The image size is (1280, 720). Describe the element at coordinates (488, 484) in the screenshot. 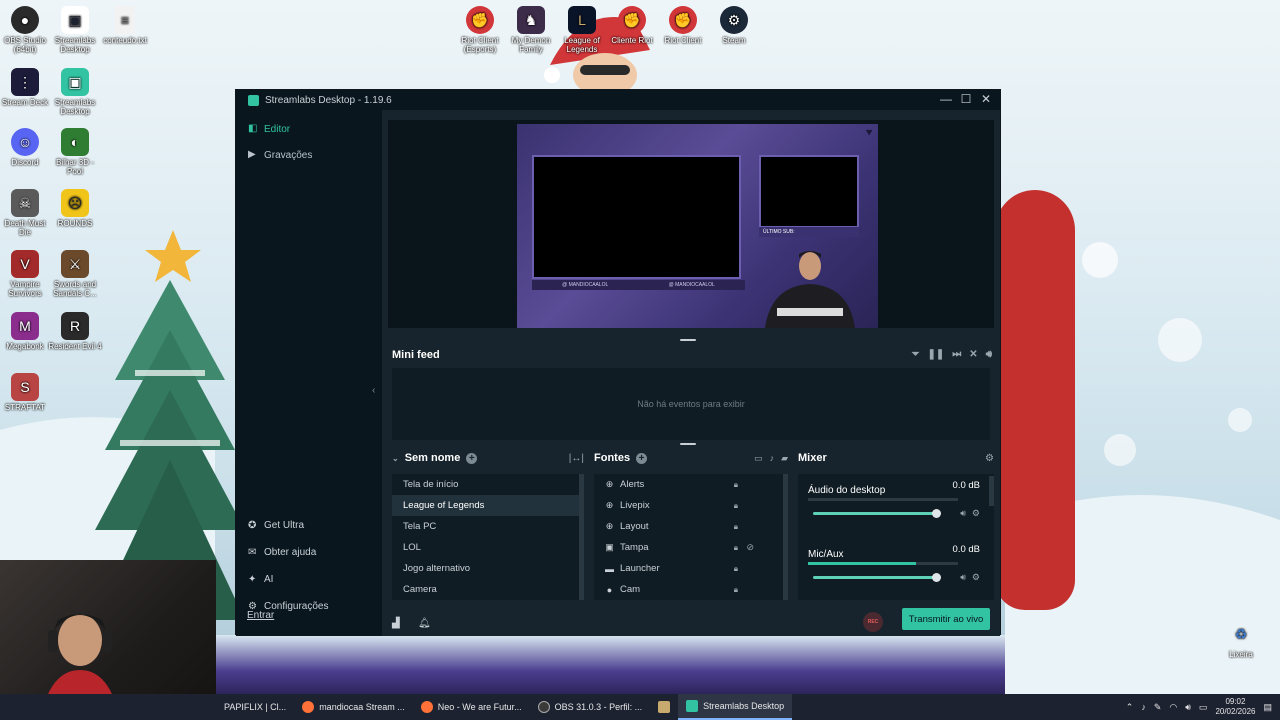

I see `scene-item: Tela de início` at that location.